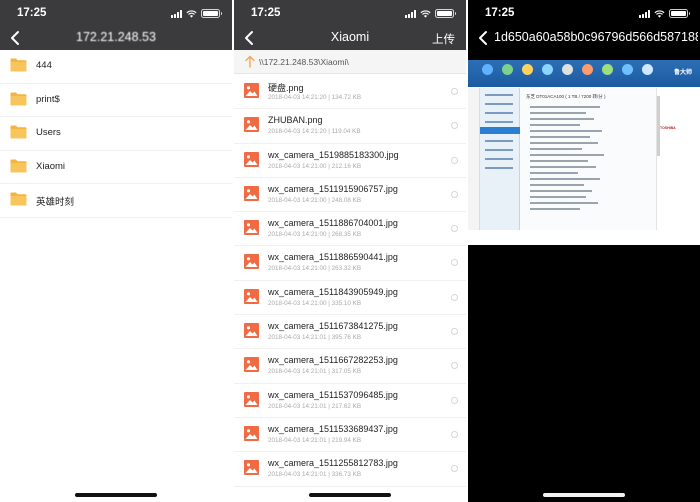 The height and width of the screenshot is (502, 700). Describe the element at coordinates (44, 65) in the screenshot. I see `folder-name: 444` at that location.